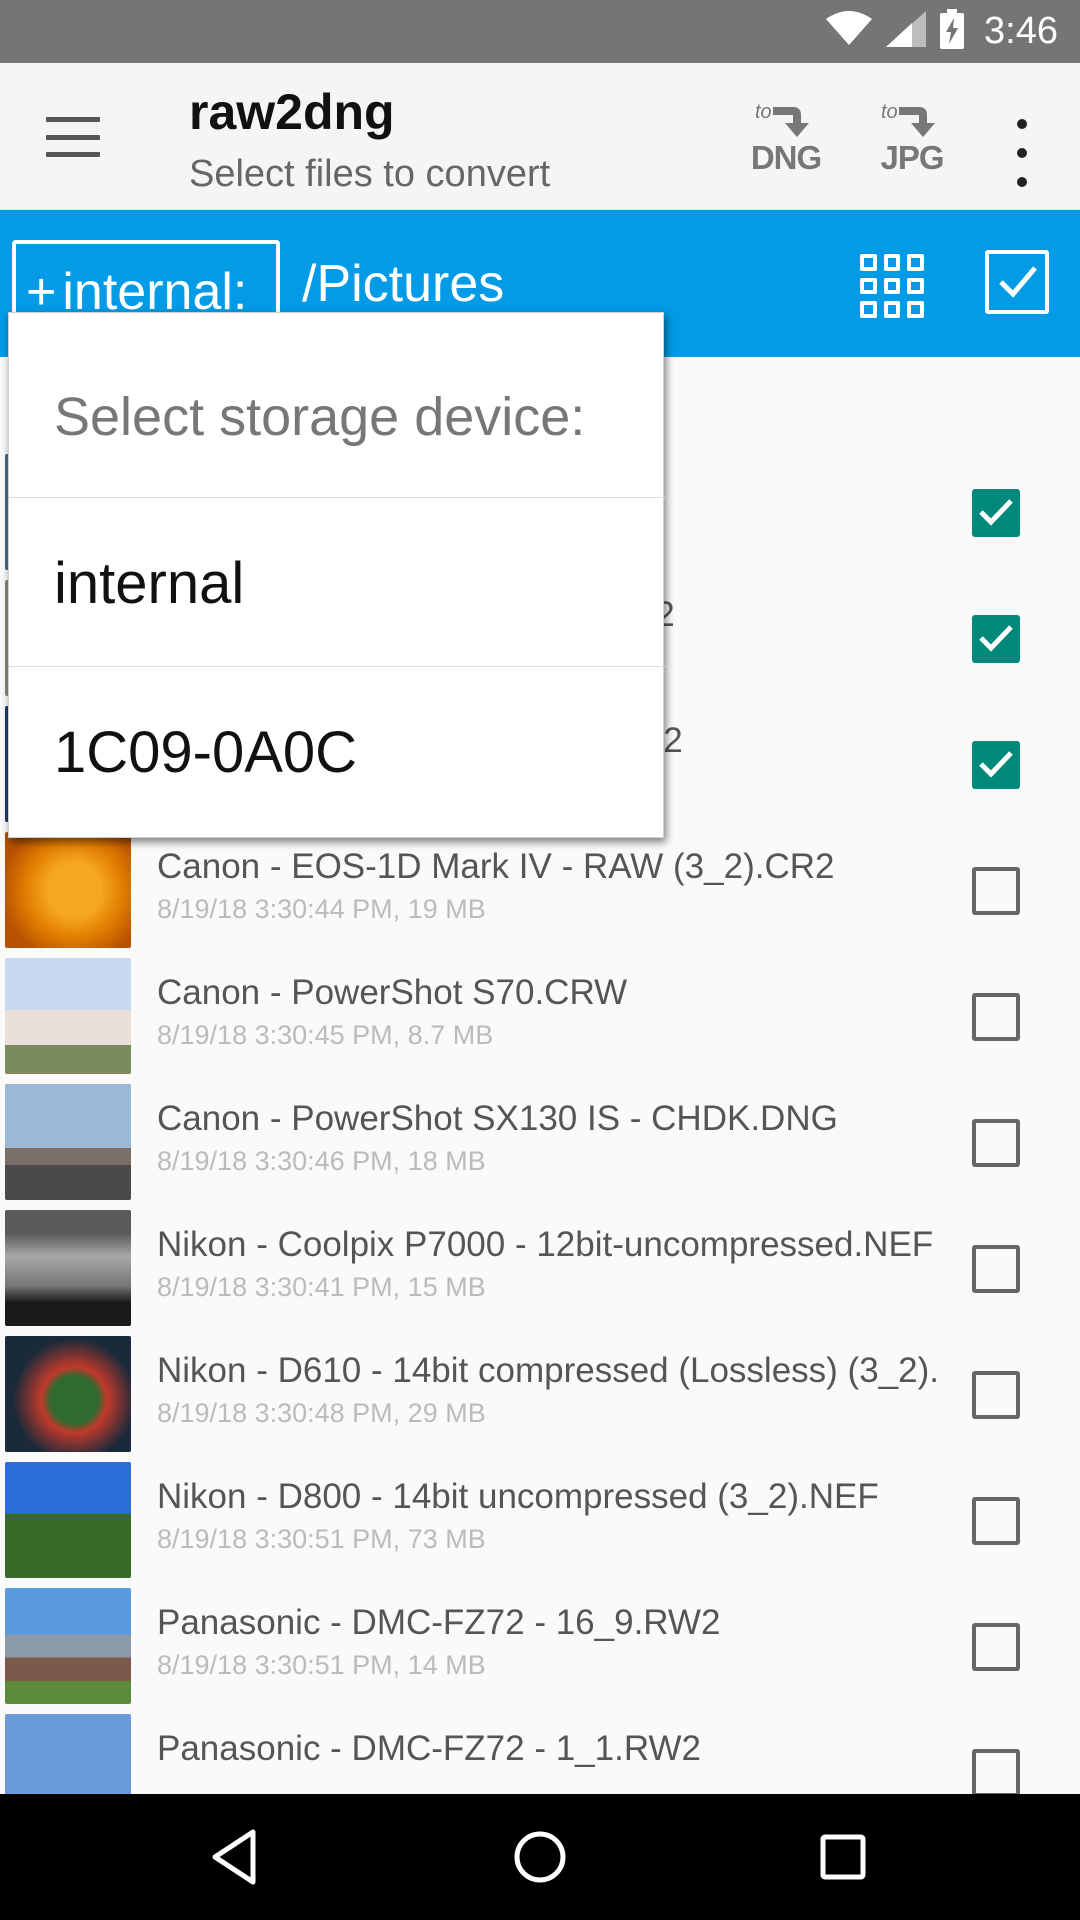  Describe the element at coordinates (206, 752) in the screenshot. I see `option-label: 1C09-0A0C` at that location.